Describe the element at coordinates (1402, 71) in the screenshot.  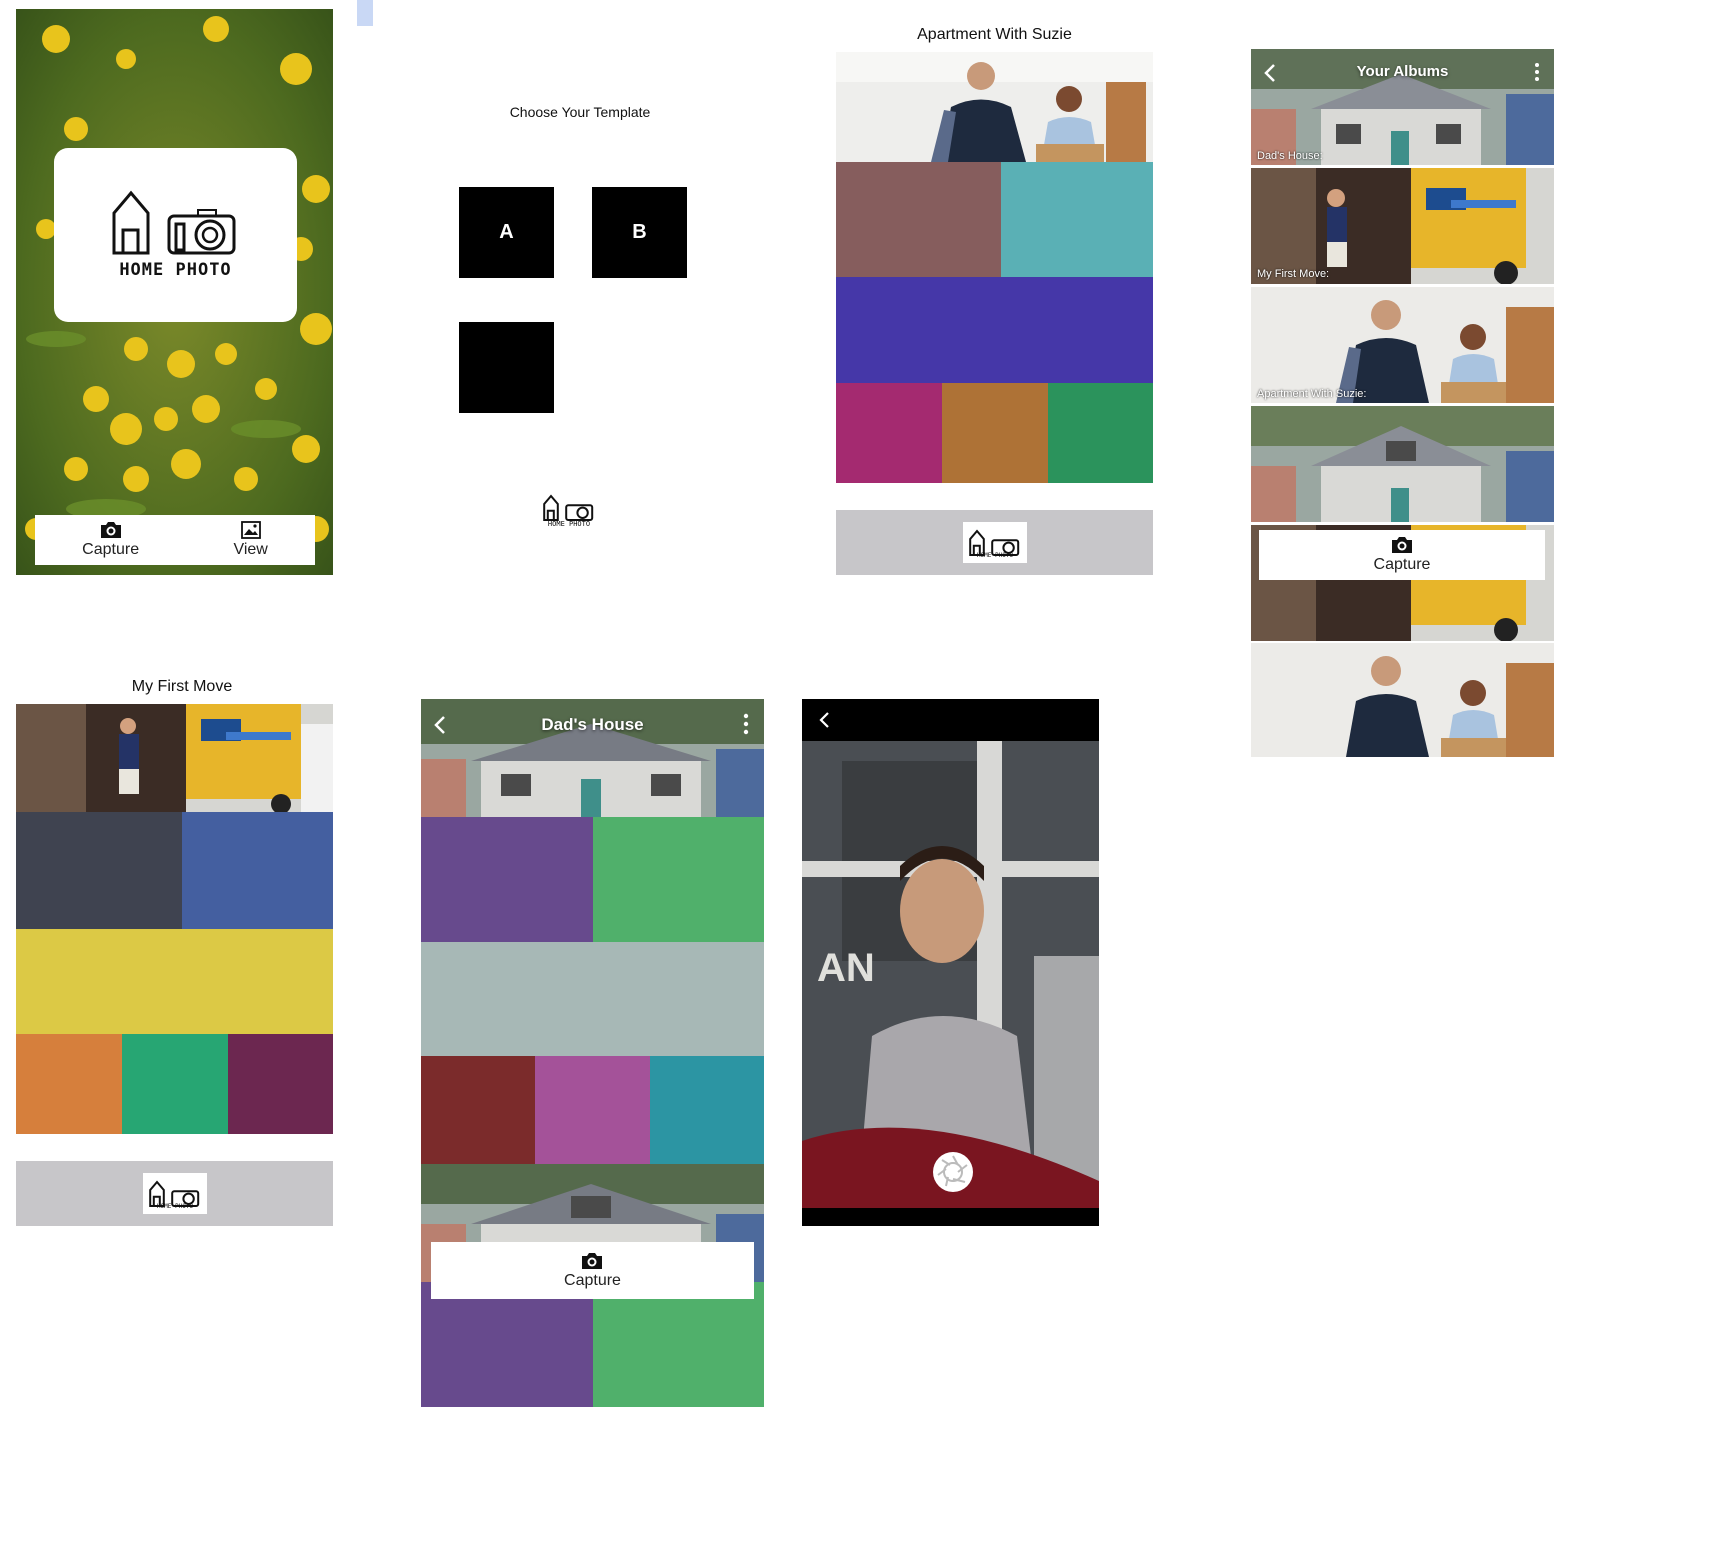
I see `albums-title: Your Albums` at that location.